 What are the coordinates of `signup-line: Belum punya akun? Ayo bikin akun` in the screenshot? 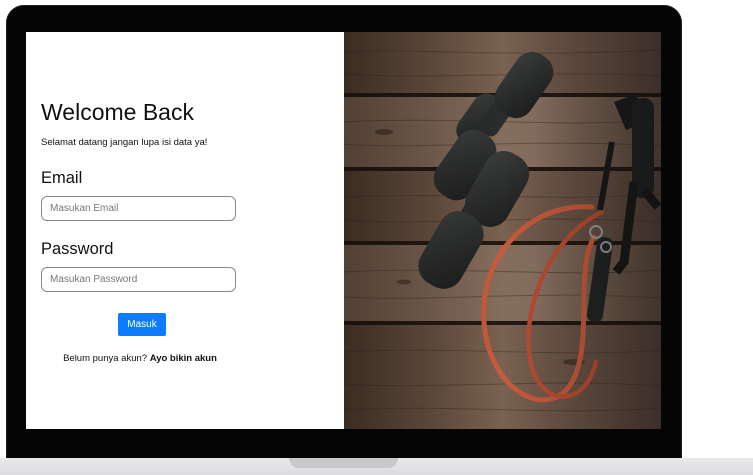 It's located at (140, 358).